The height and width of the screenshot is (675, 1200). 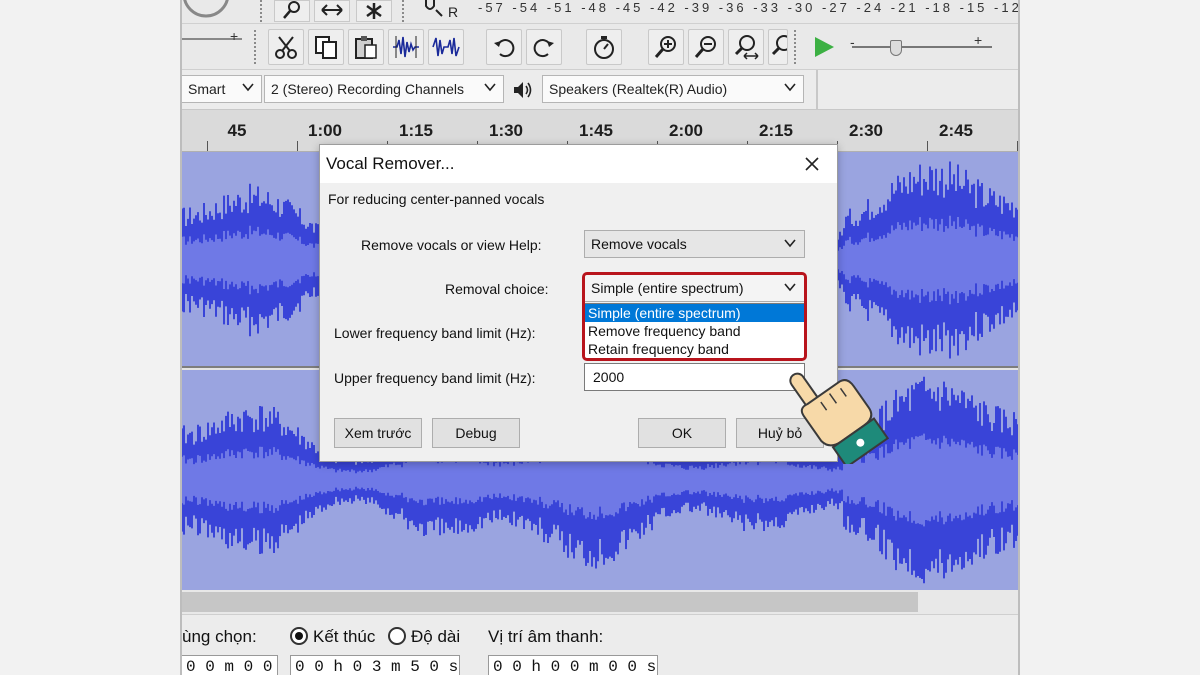 I want to click on copy-icon, so click(x=326, y=47).